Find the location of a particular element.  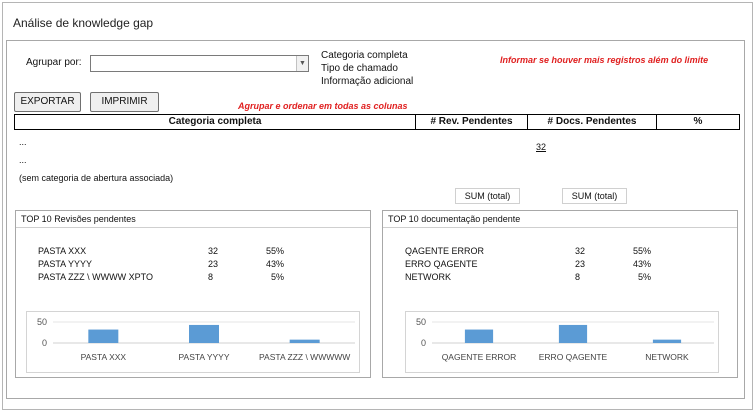

x-tick-label: QAGENTE ERROR is located at coordinates (479, 357).